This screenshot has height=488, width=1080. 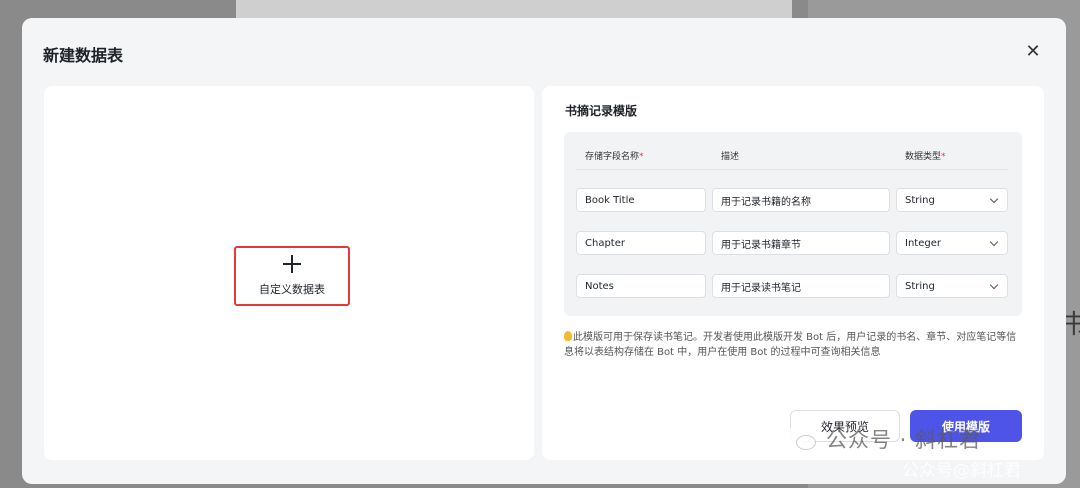 What do you see at coordinates (730, 157) in the screenshot?
I see `header-description: 描述` at bounding box center [730, 157].